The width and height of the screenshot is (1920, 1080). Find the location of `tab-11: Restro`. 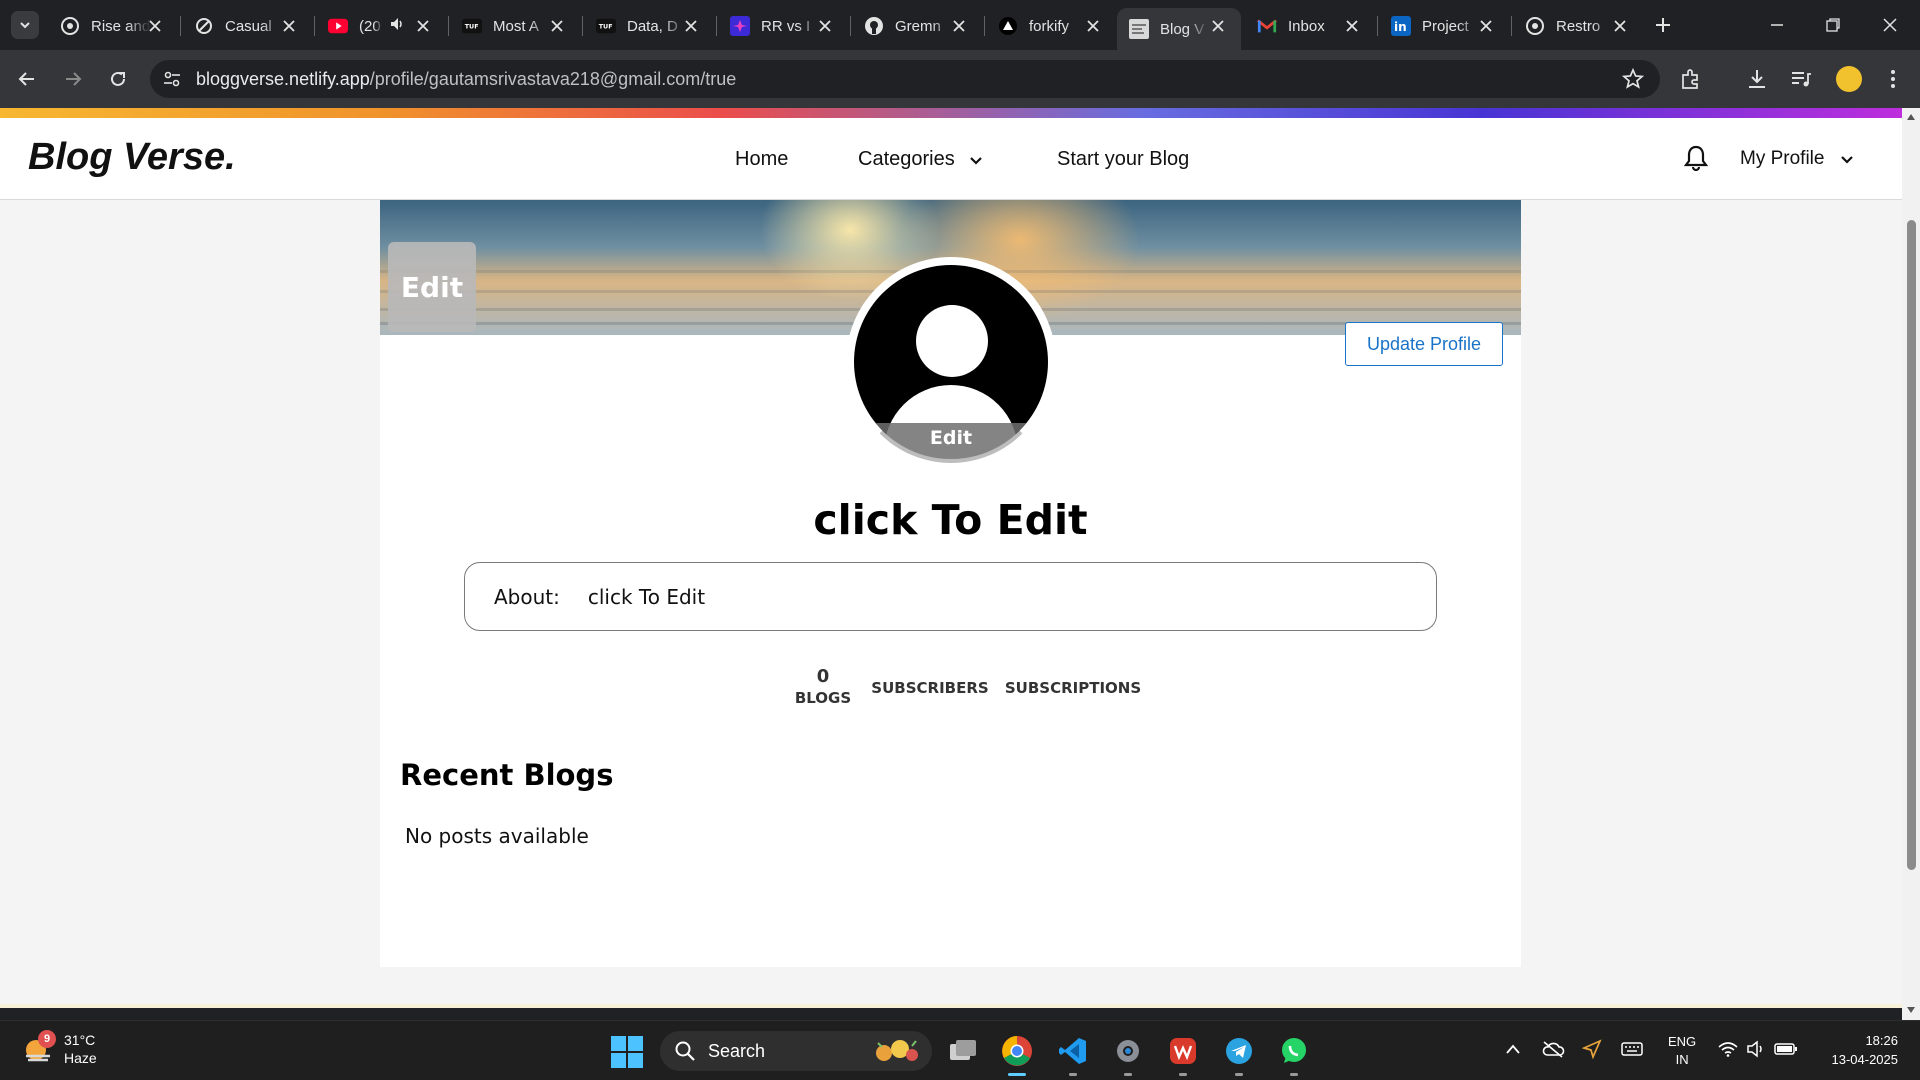

tab-11: Restro is located at coordinates (1578, 26).